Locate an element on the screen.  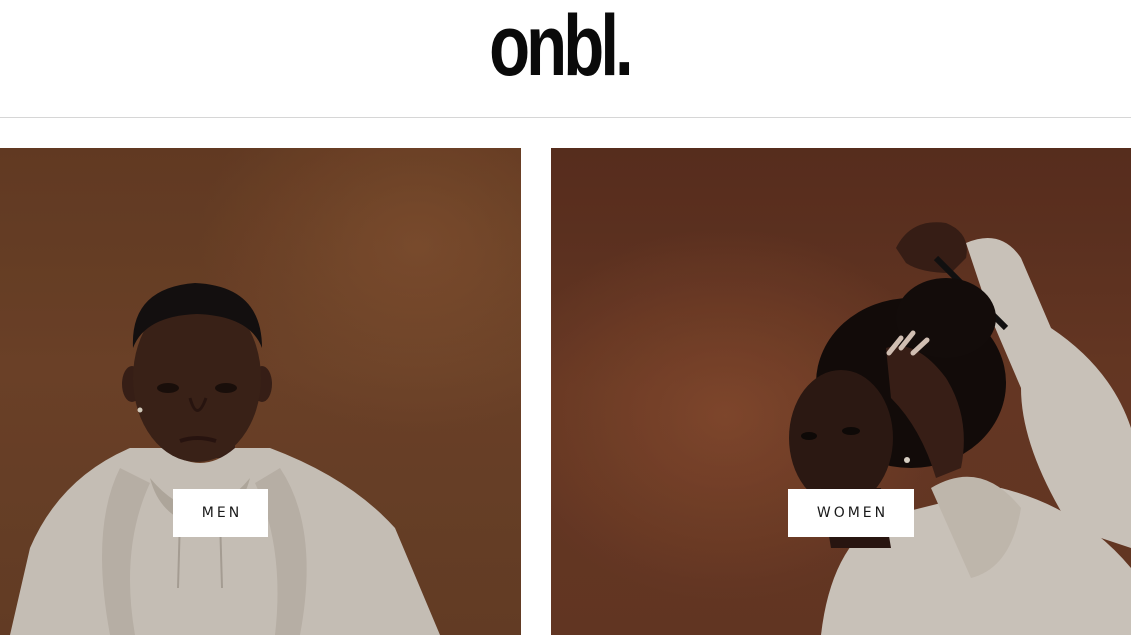
shop-men-button: MEN is located at coordinates (220, 513).